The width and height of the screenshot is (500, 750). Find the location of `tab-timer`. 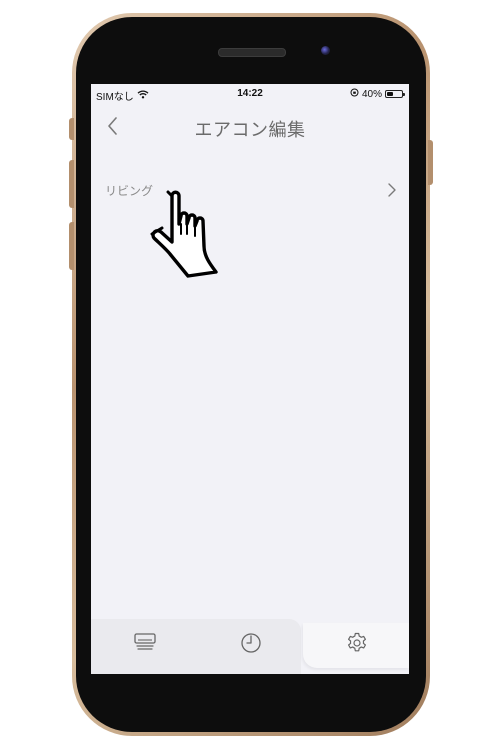

tab-timer is located at coordinates (250, 646).